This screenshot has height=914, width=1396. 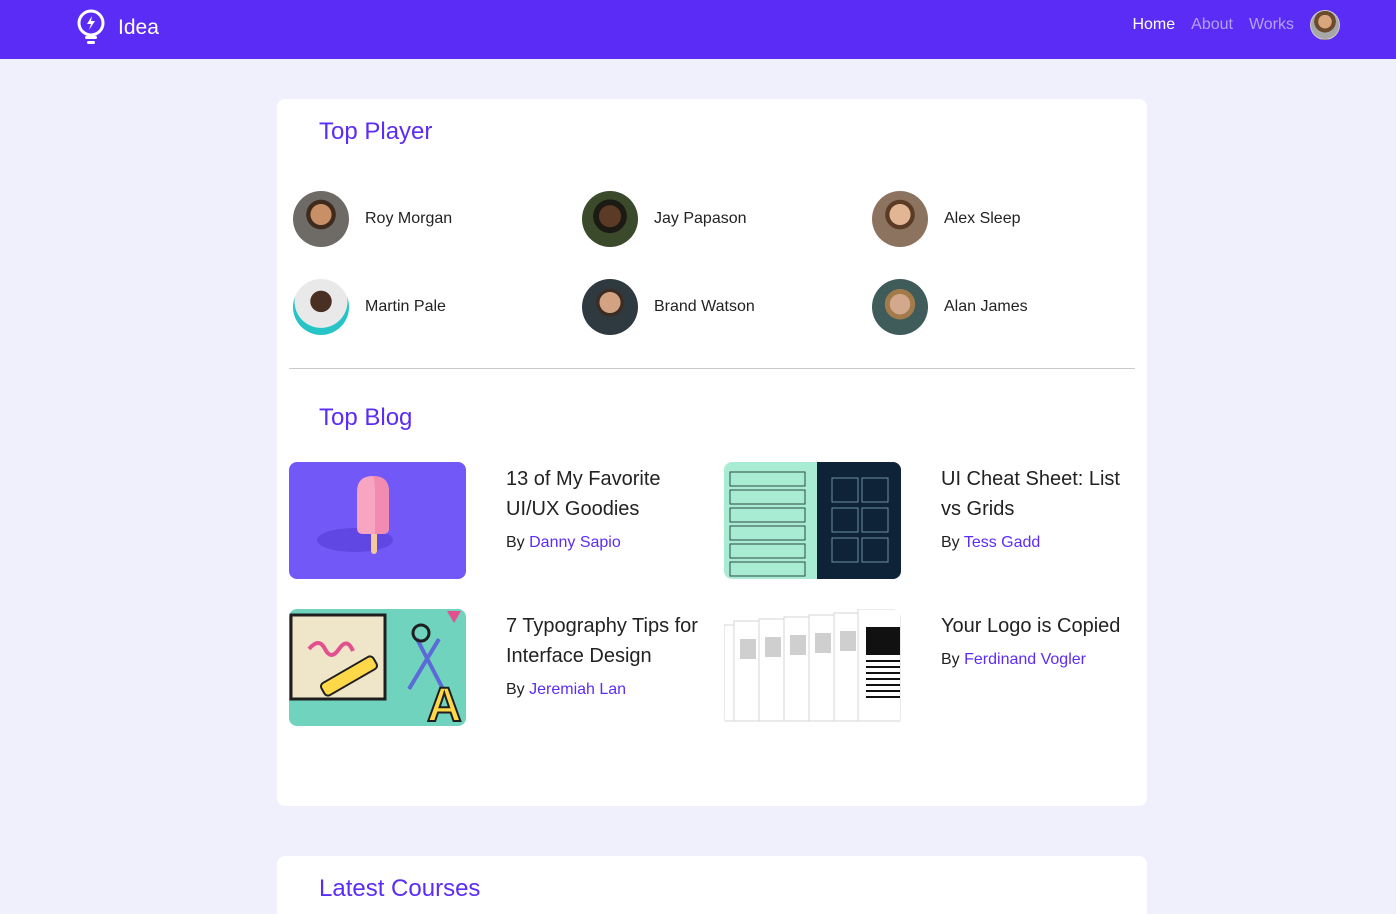 I want to click on section-divider, so click(x=712, y=368).